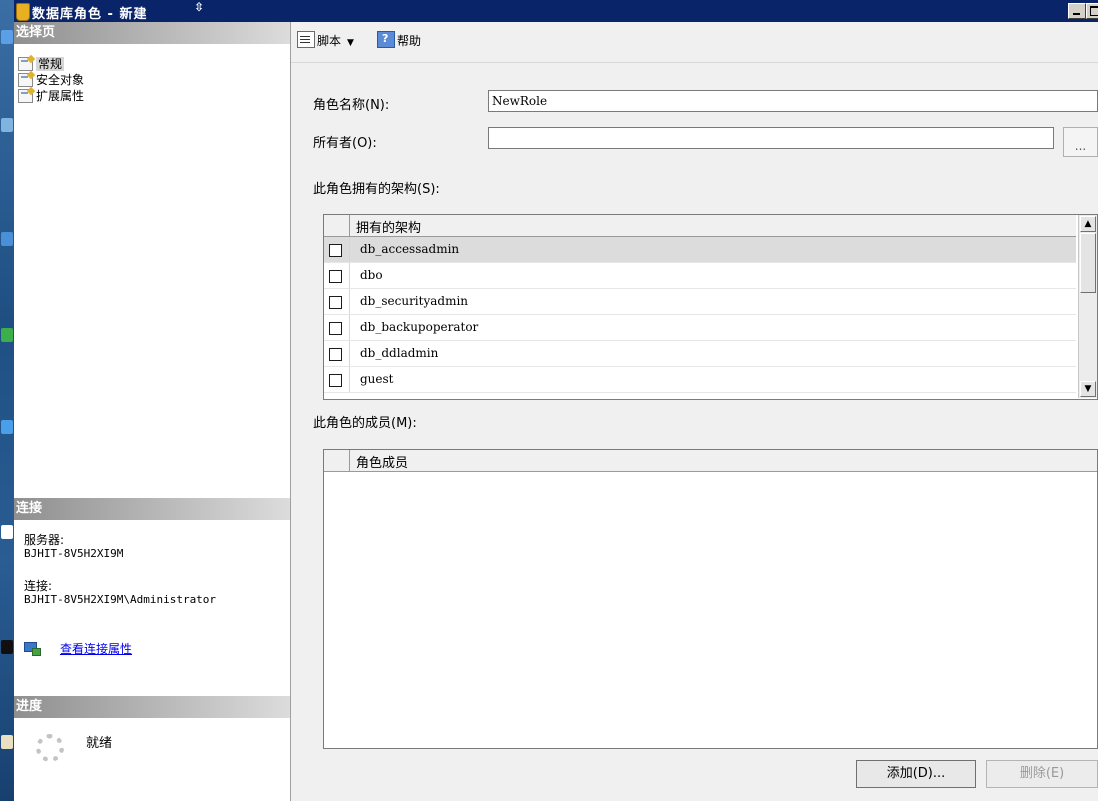  I want to click on page-item-extended-properties: 扩展属性, so click(51, 96).